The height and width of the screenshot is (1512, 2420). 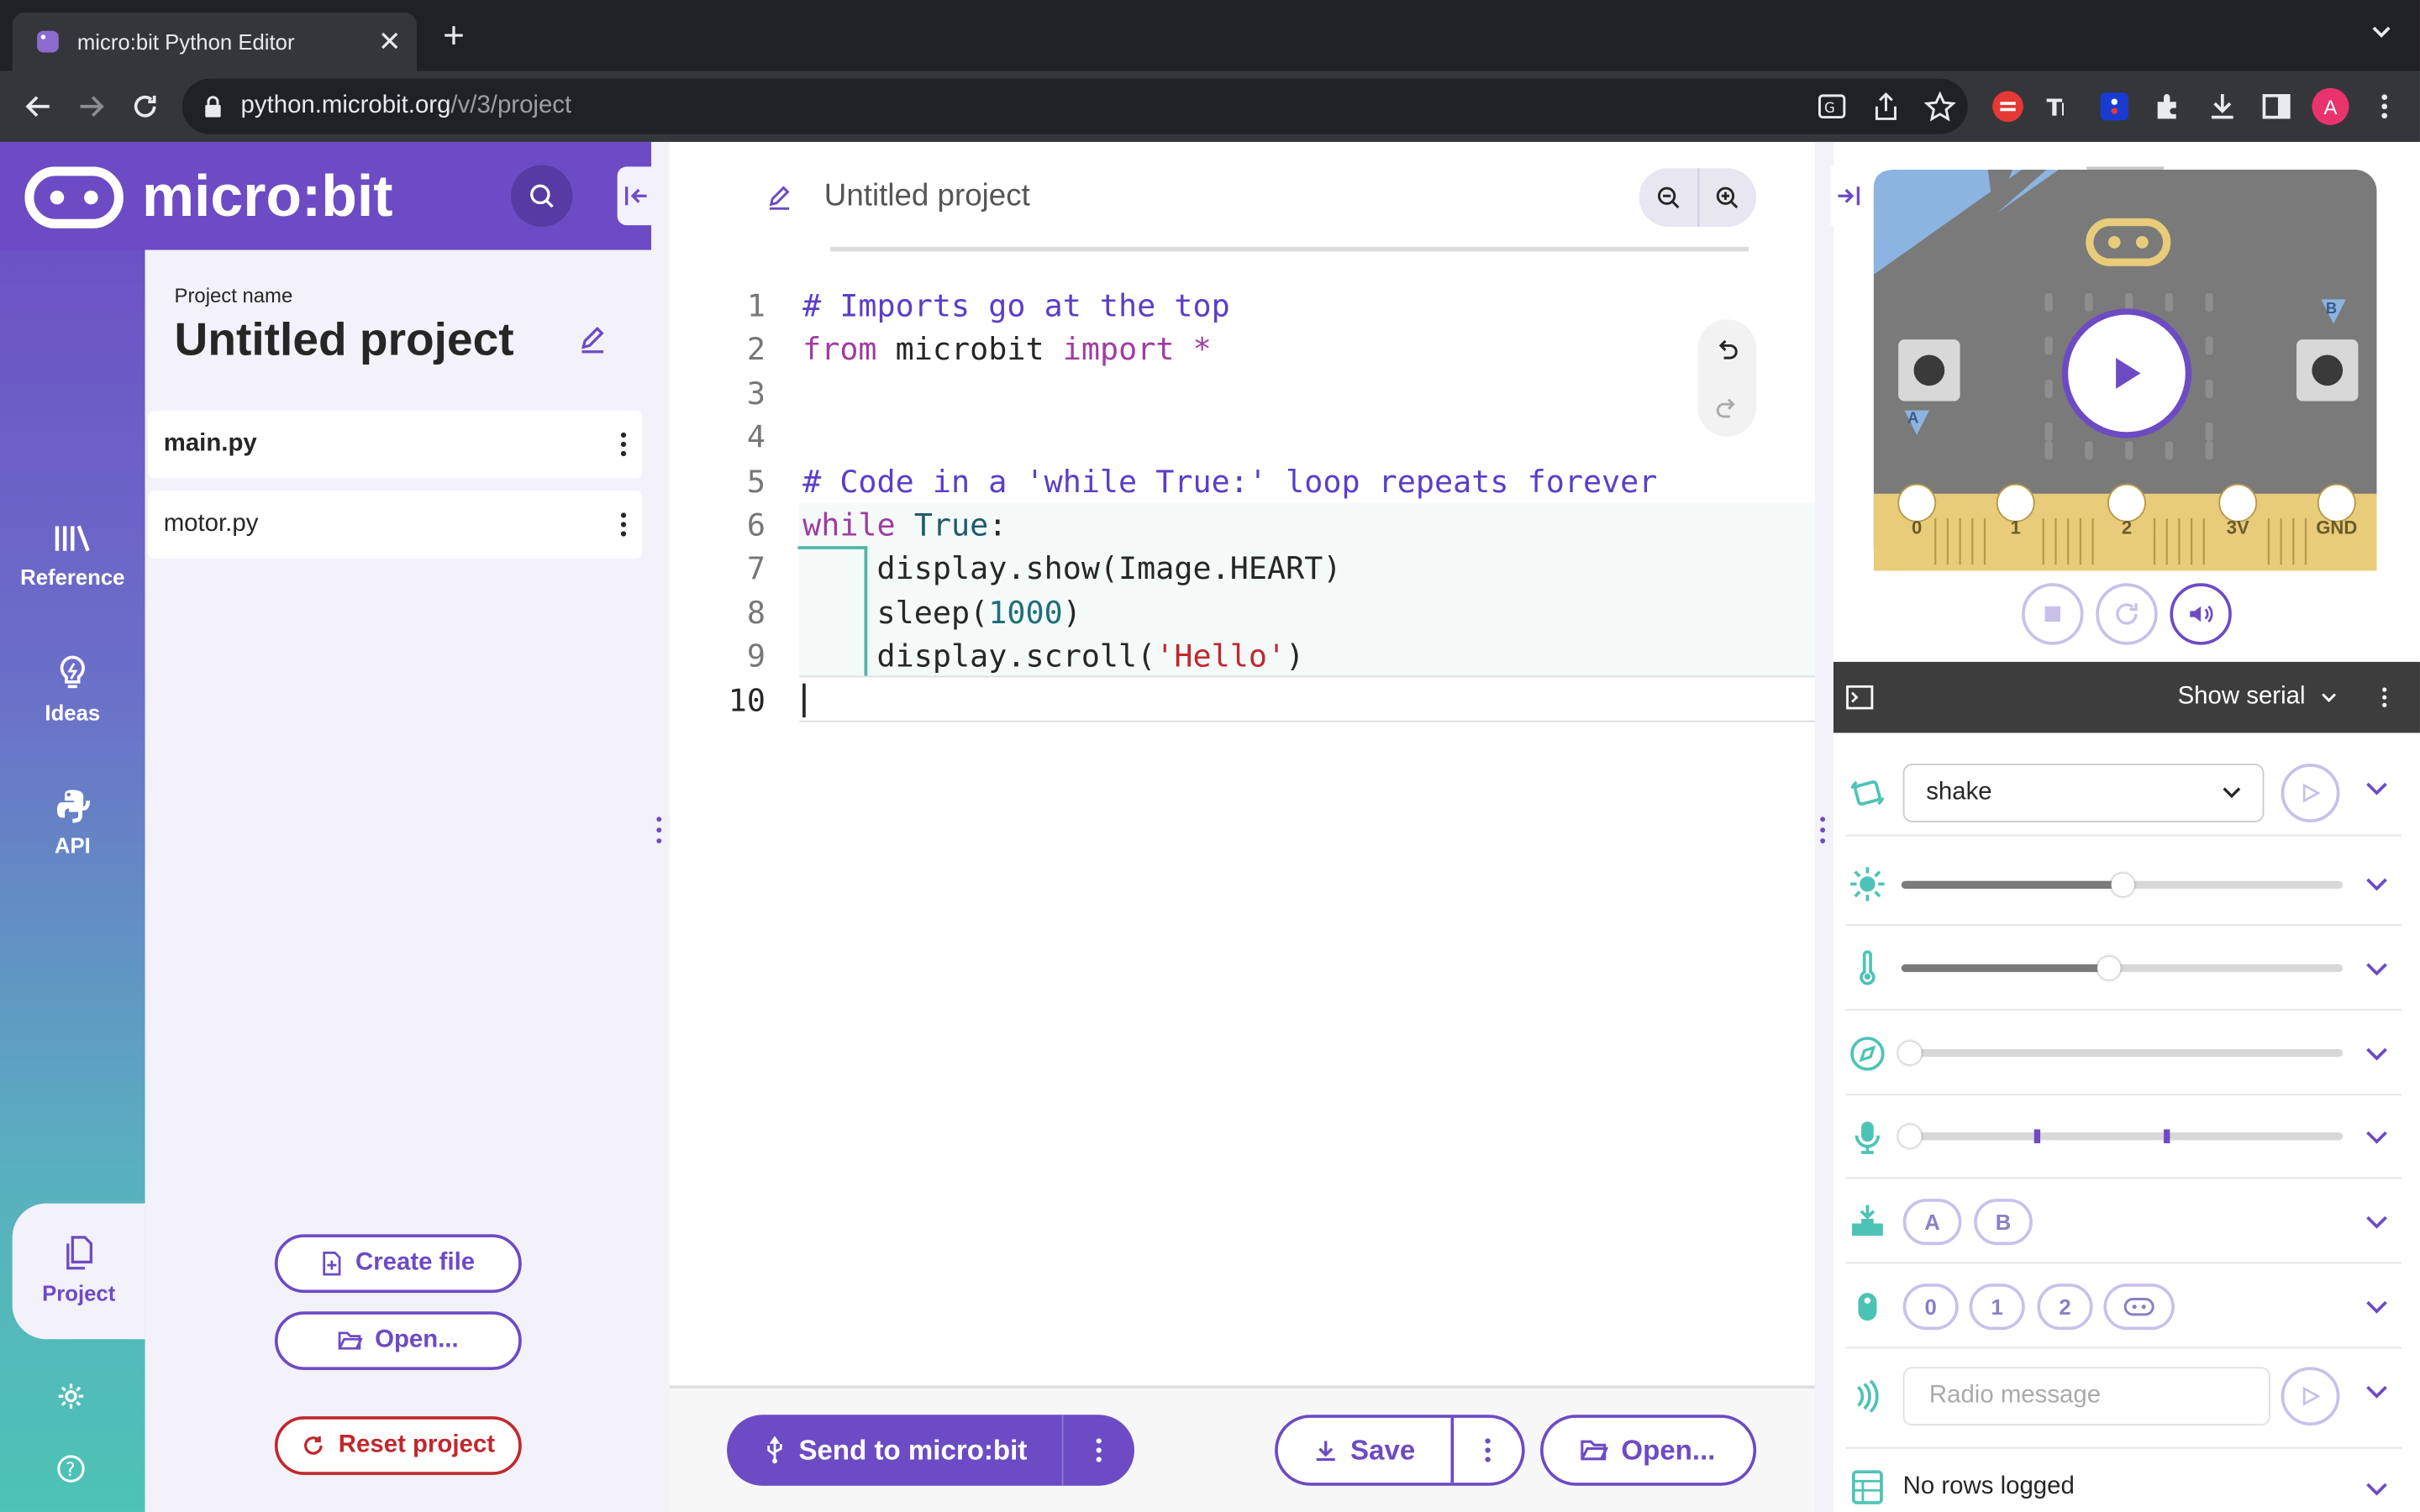 I want to click on expand-touch-chevron-icon, so click(x=2377, y=1307).